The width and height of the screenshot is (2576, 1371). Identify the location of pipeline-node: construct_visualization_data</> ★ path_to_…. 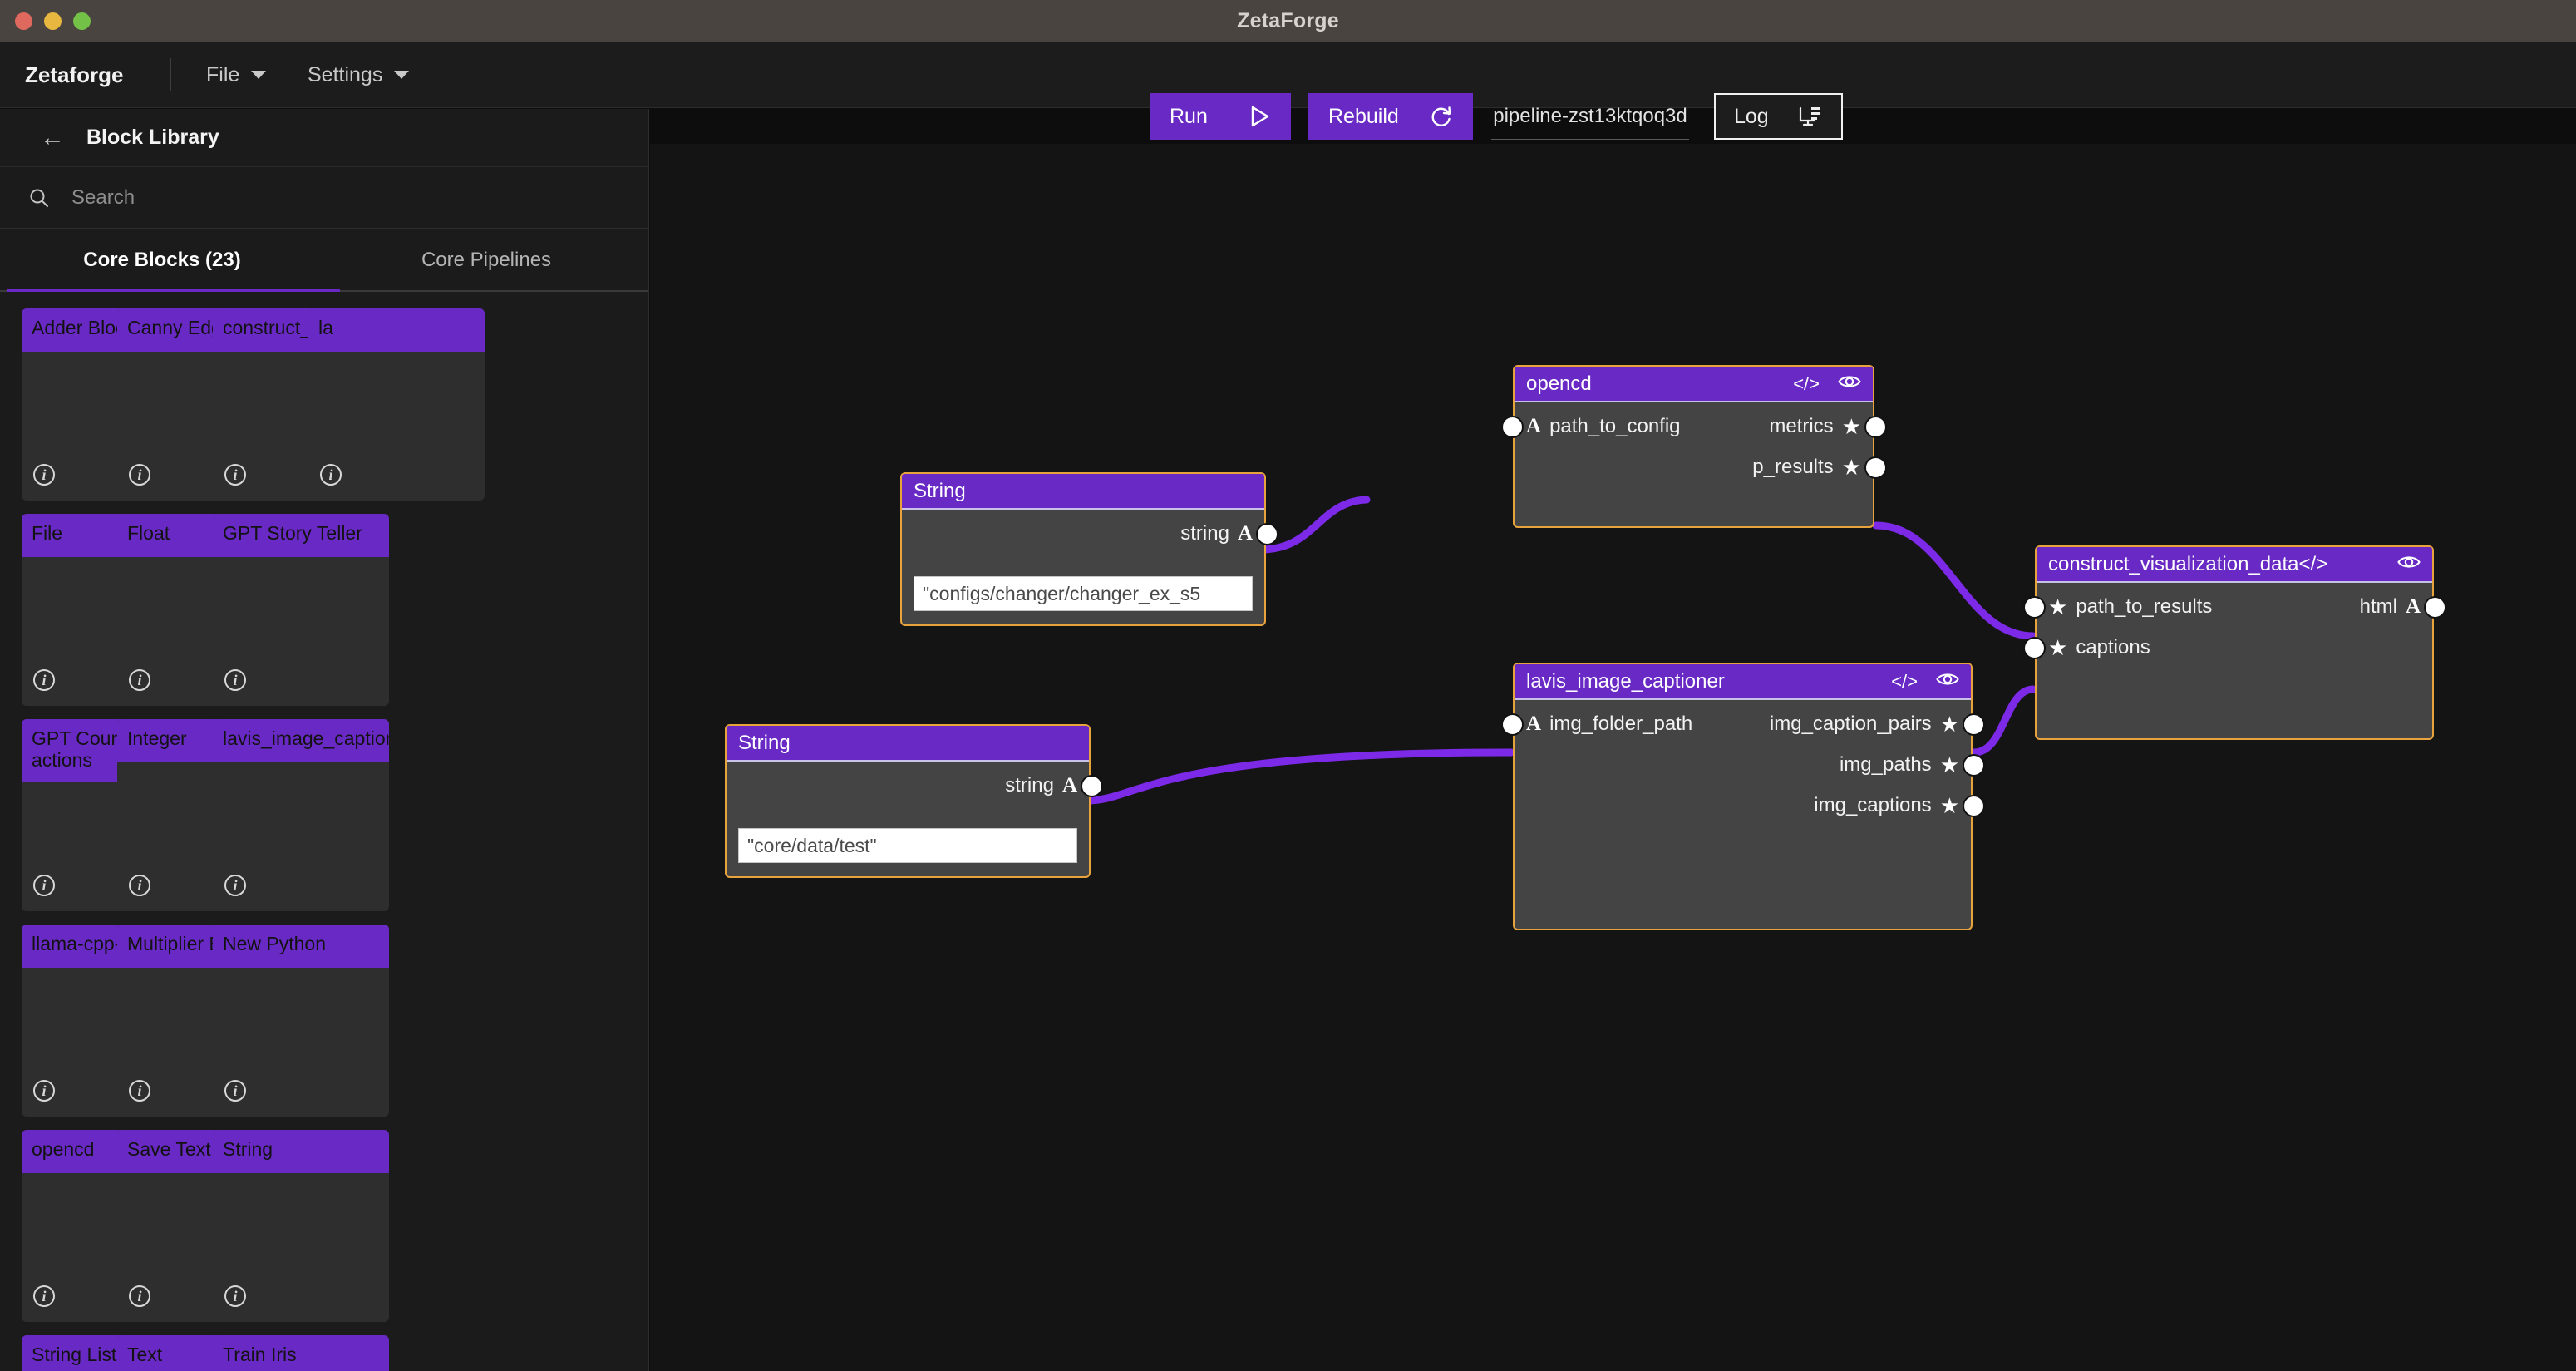
(2234, 642).